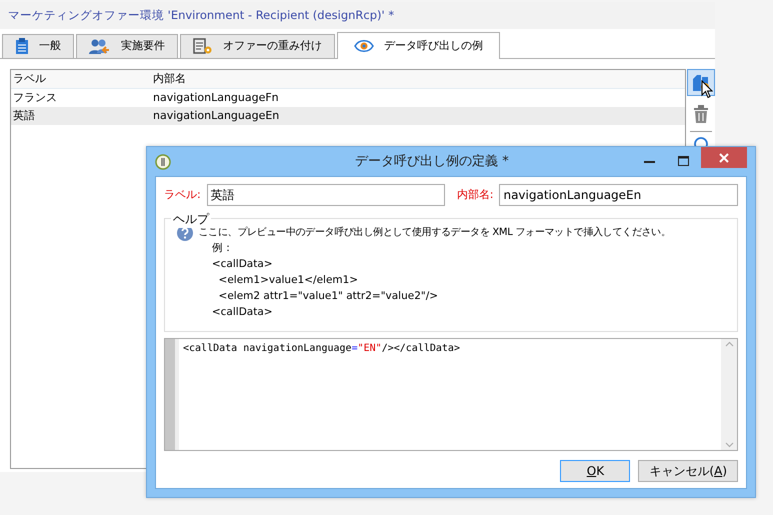  Describe the element at coordinates (700, 113) in the screenshot. I see `trash-icon` at that location.